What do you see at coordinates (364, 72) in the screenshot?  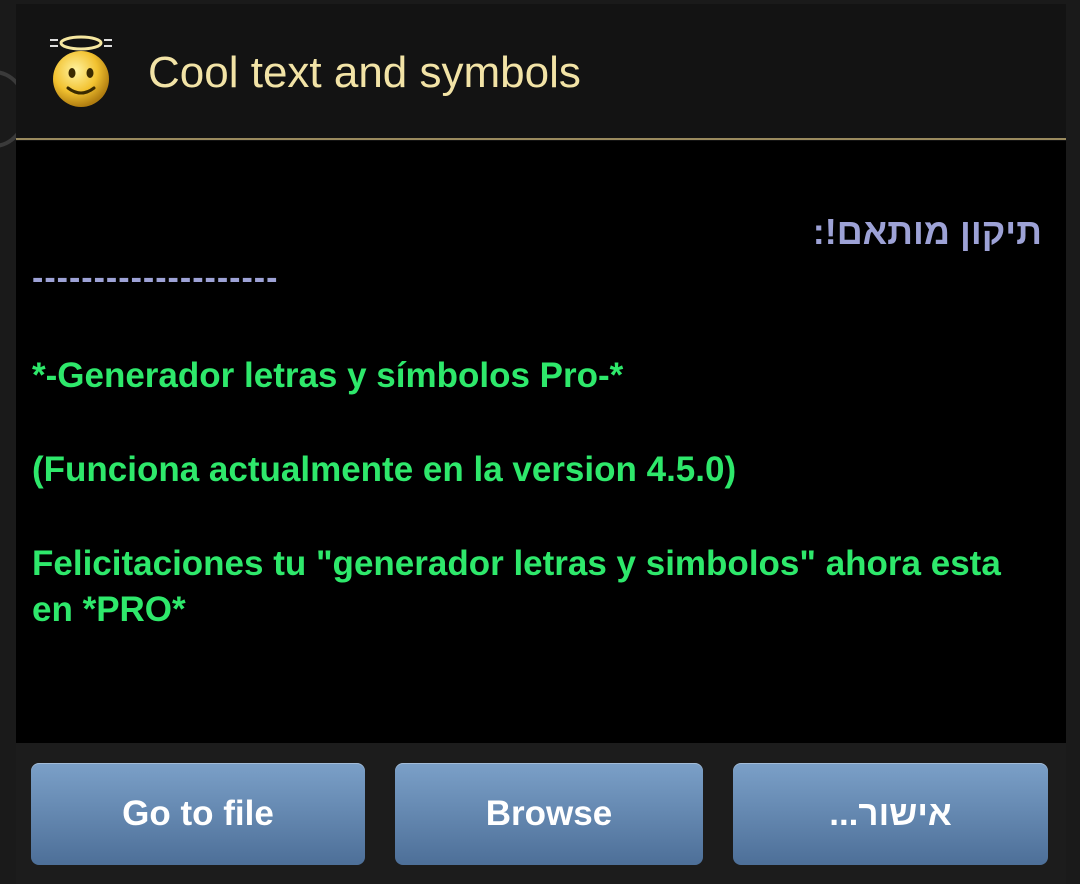 I see `dialog-title: Cool text and symbols` at bounding box center [364, 72].